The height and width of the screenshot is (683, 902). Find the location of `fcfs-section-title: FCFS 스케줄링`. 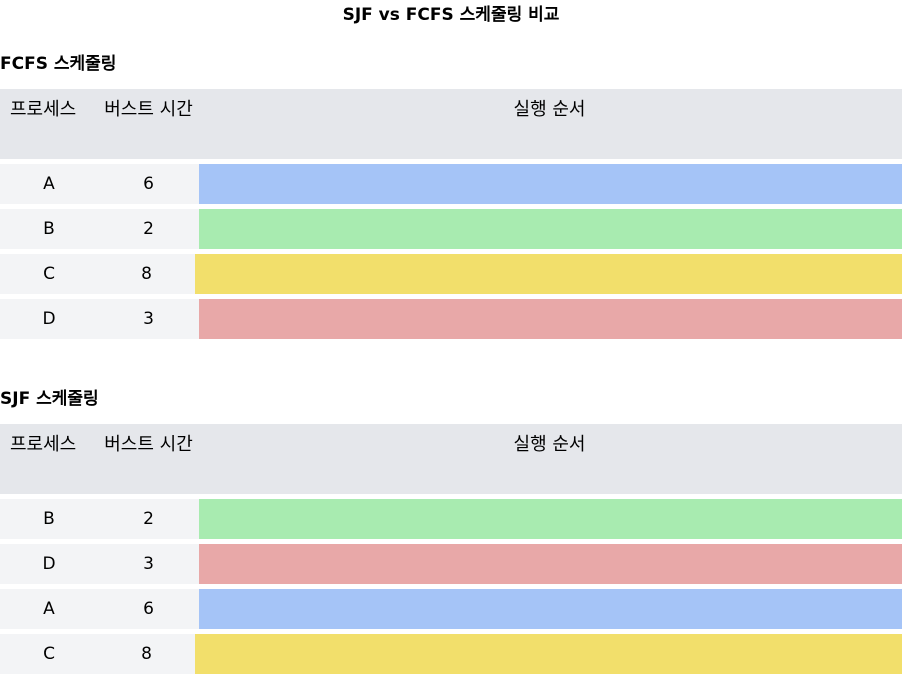

fcfs-section-title: FCFS 스케줄링 is located at coordinates (58, 64).